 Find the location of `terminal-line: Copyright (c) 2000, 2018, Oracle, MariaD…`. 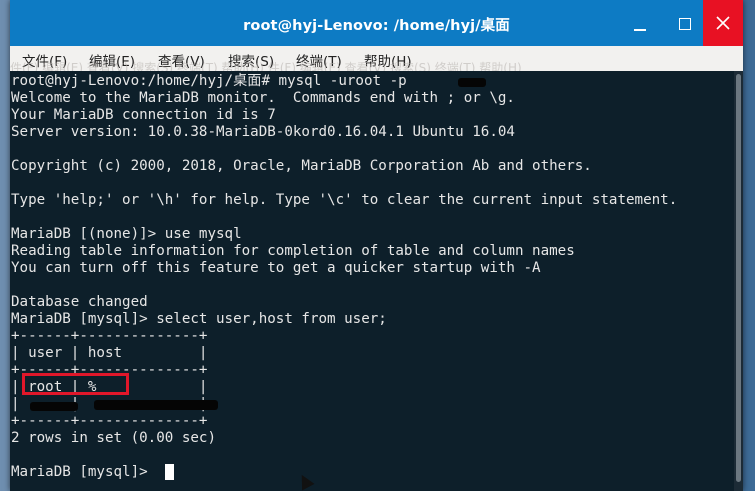

terminal-line: Copyright (c) 2000, 2018, Oracle, MariaD… is located at coordinates (301, 166).